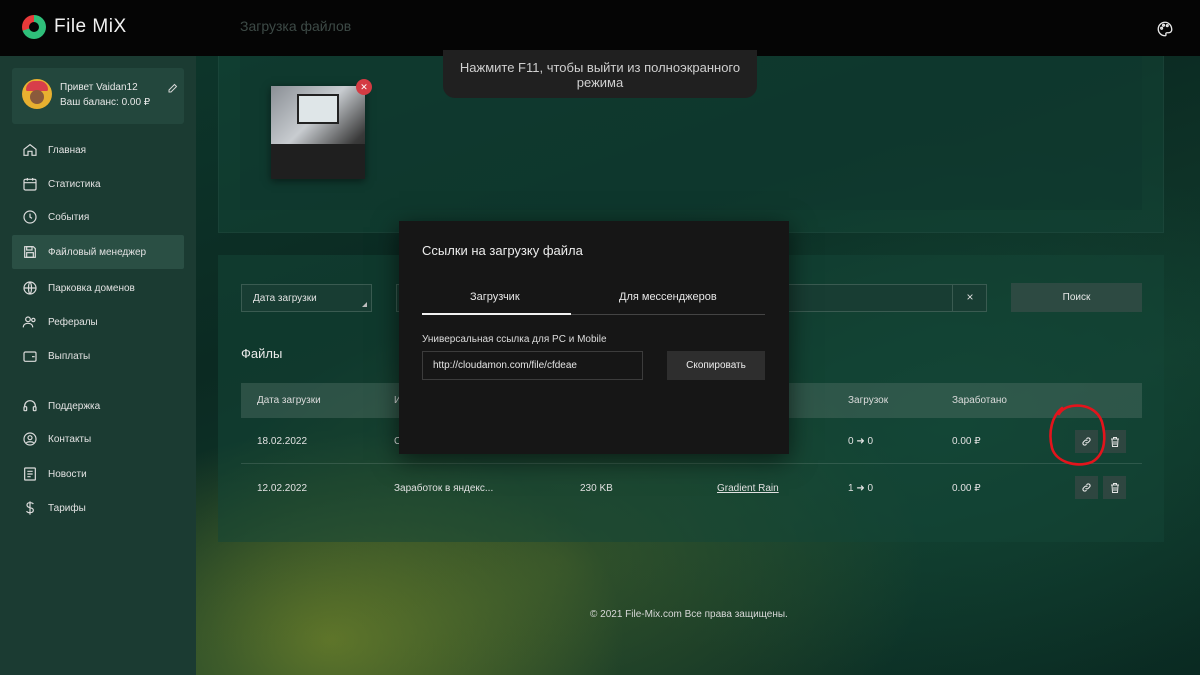  What do you see at coordinates (1076, 297) in the screenshot?
I see `search-button: Поиск` at bounding box center [1076, 297].